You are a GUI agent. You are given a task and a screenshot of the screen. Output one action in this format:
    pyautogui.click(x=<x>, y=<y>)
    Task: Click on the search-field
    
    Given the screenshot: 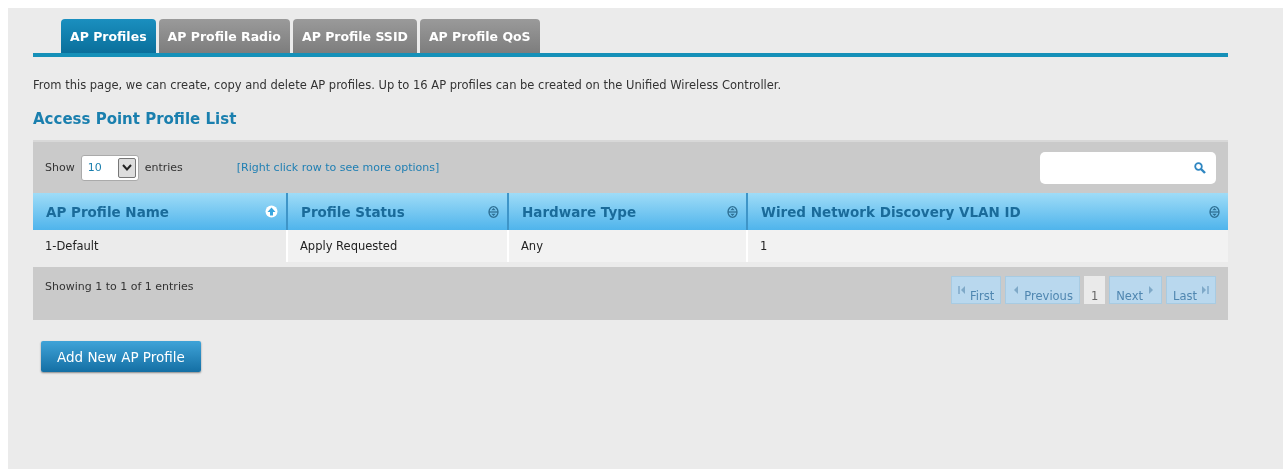 What is the action you would take?
    pyautogui.click(x=1128, y=167)
    